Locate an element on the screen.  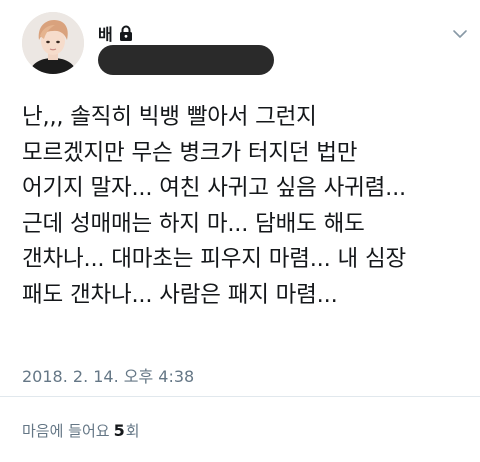
tweet-text-line: 근데 성매매는 하지 마... 담배도 해도 is located at coordinates (193, 223).